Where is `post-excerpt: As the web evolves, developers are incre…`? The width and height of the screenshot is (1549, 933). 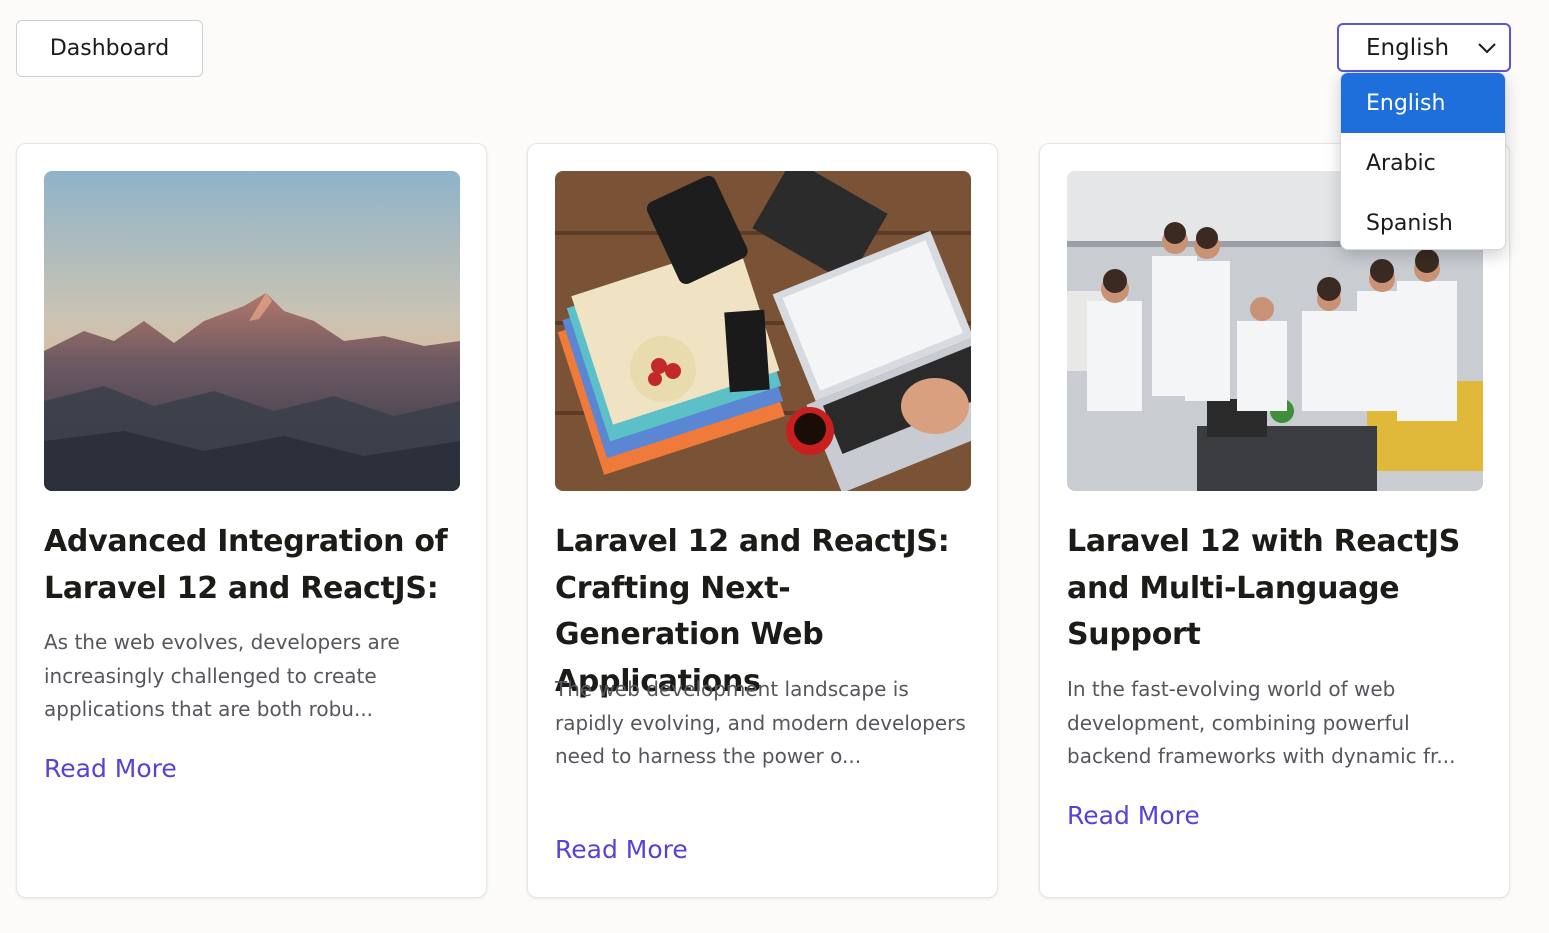
post-excerpt: As the web evolves, developers are incre… is located at coordinates (222, 675).